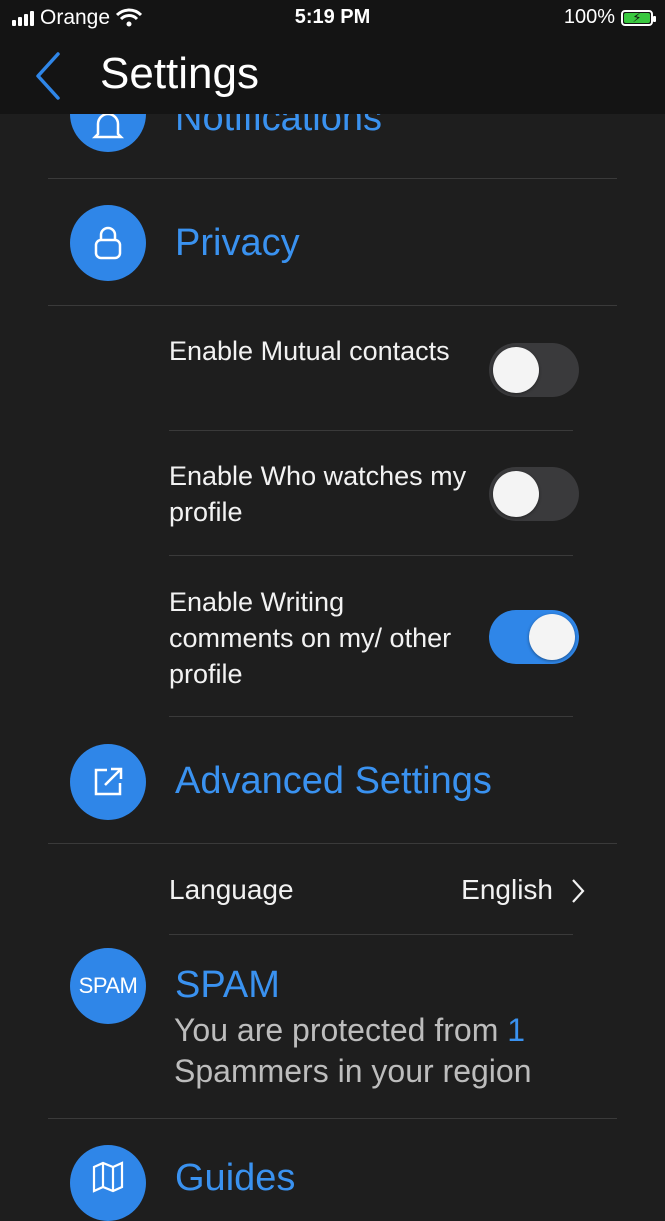  Describe the element at coordinates (534, 370) in the screenshot. I see `mutual-contacts-toggle` at that location.